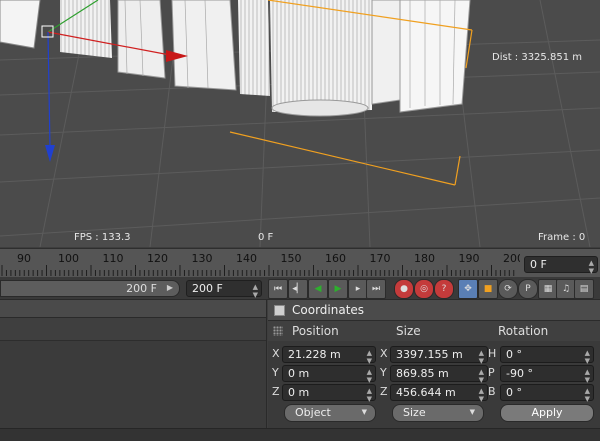 The height and width of the screenshot is (441, 600). Describe the element at coordinates (548, 289) in the screenshot. I see `point-level-icon: ▦` at that location.